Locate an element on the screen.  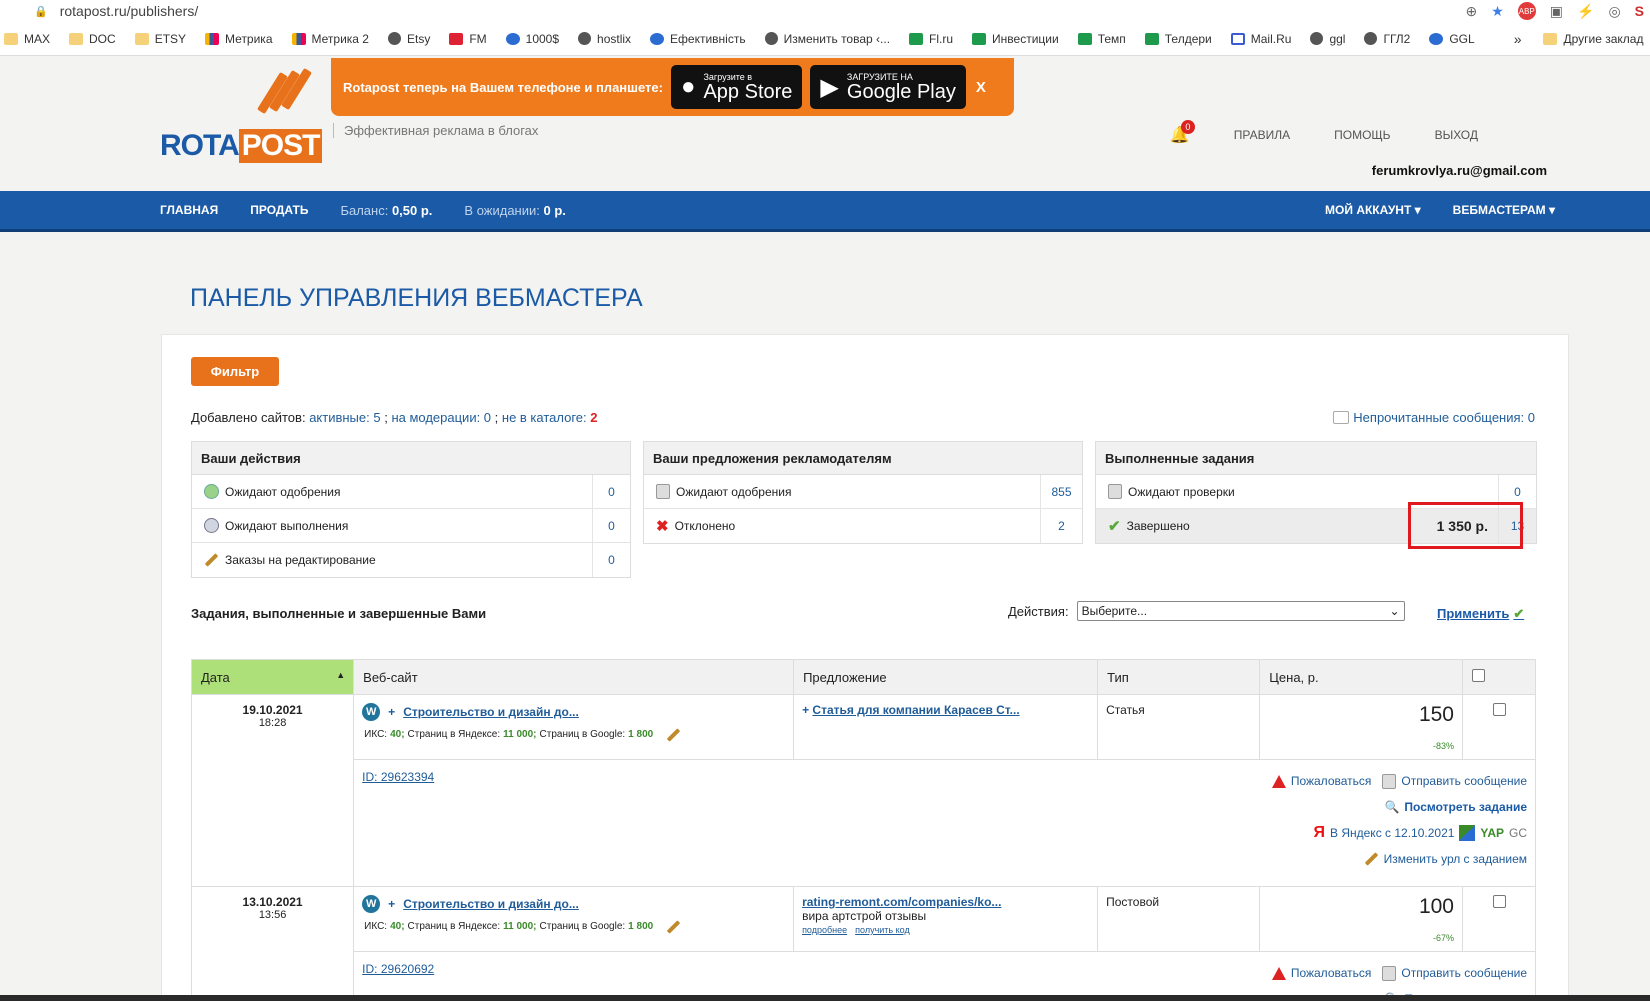
count-link: 2 is located at coordinates (1061, 526).